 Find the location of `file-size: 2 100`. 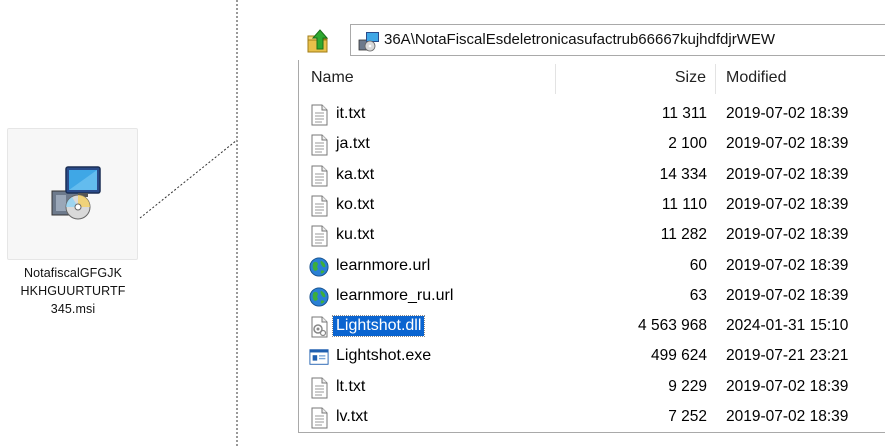

file-size: 2 100 is located at coordinates (687, 144).